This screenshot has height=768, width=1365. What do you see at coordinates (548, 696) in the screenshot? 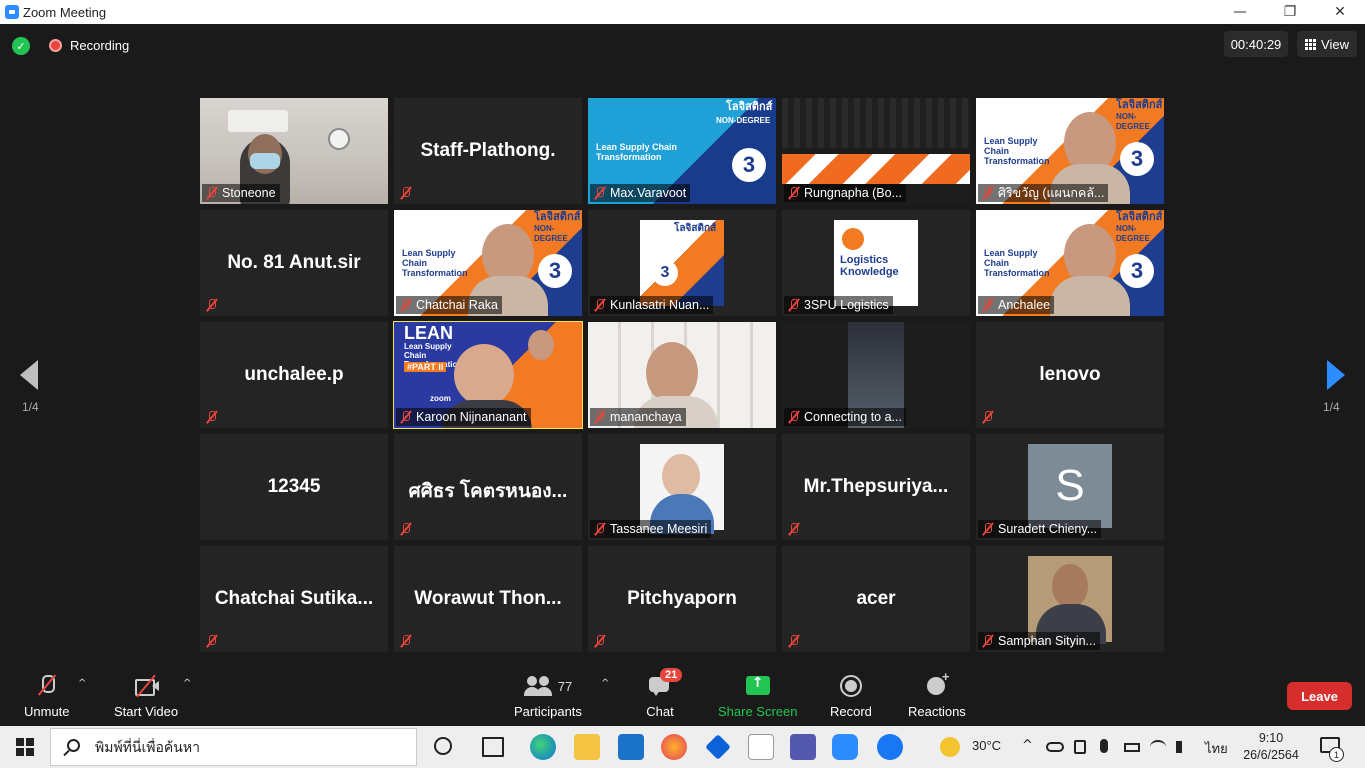
I see `participants-button: 77 Participants` at bounding box center [548, 696].